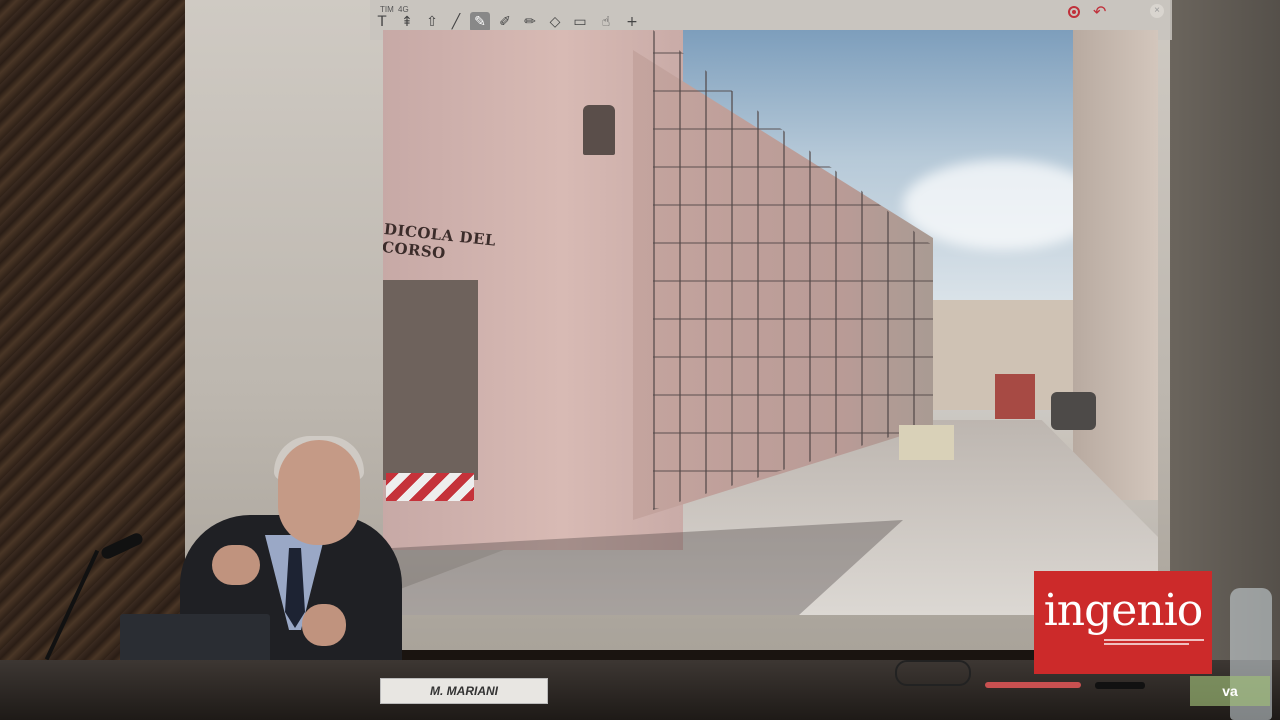 The width and height of the screenshot is (1280, 720). What do you see at coordinates (456, 22) in the screenshot?
I see `line-icon: ╱` at bounding box center [456, 22].